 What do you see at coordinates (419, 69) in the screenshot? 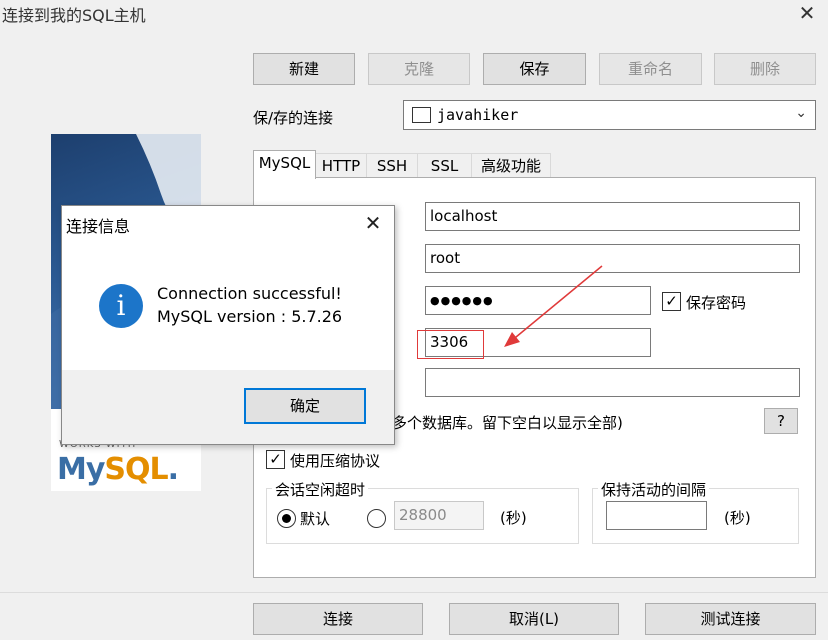
I see `clone-button: 克隆` at bounding box center [419, 69].